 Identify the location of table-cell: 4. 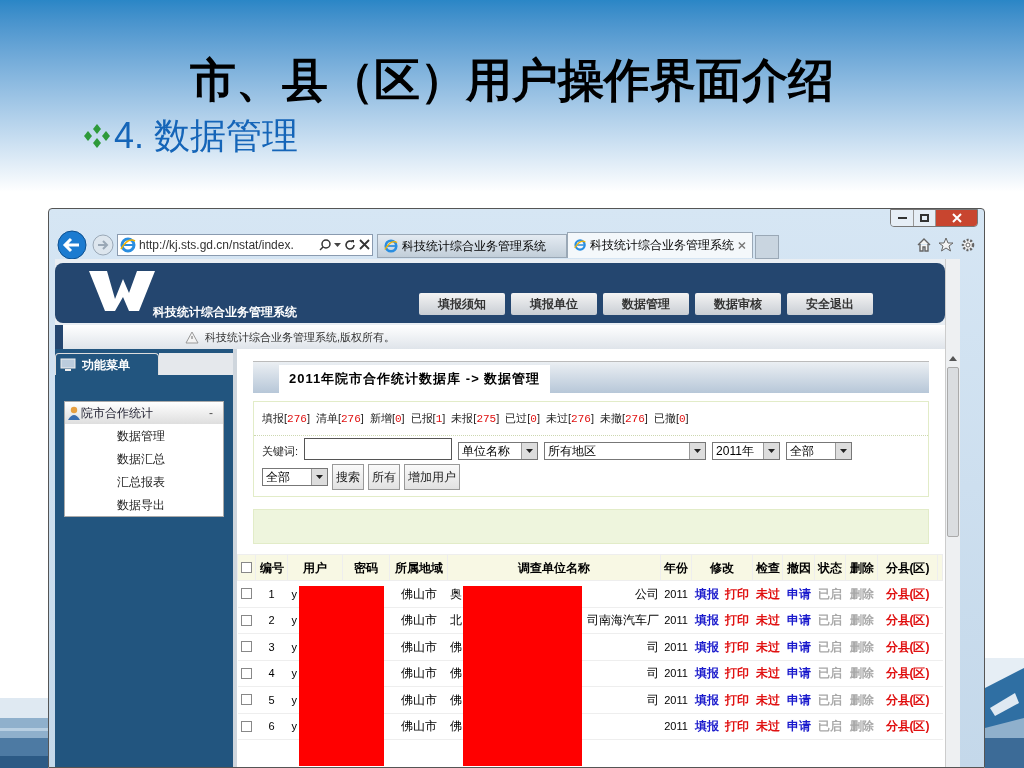
(271, 673).